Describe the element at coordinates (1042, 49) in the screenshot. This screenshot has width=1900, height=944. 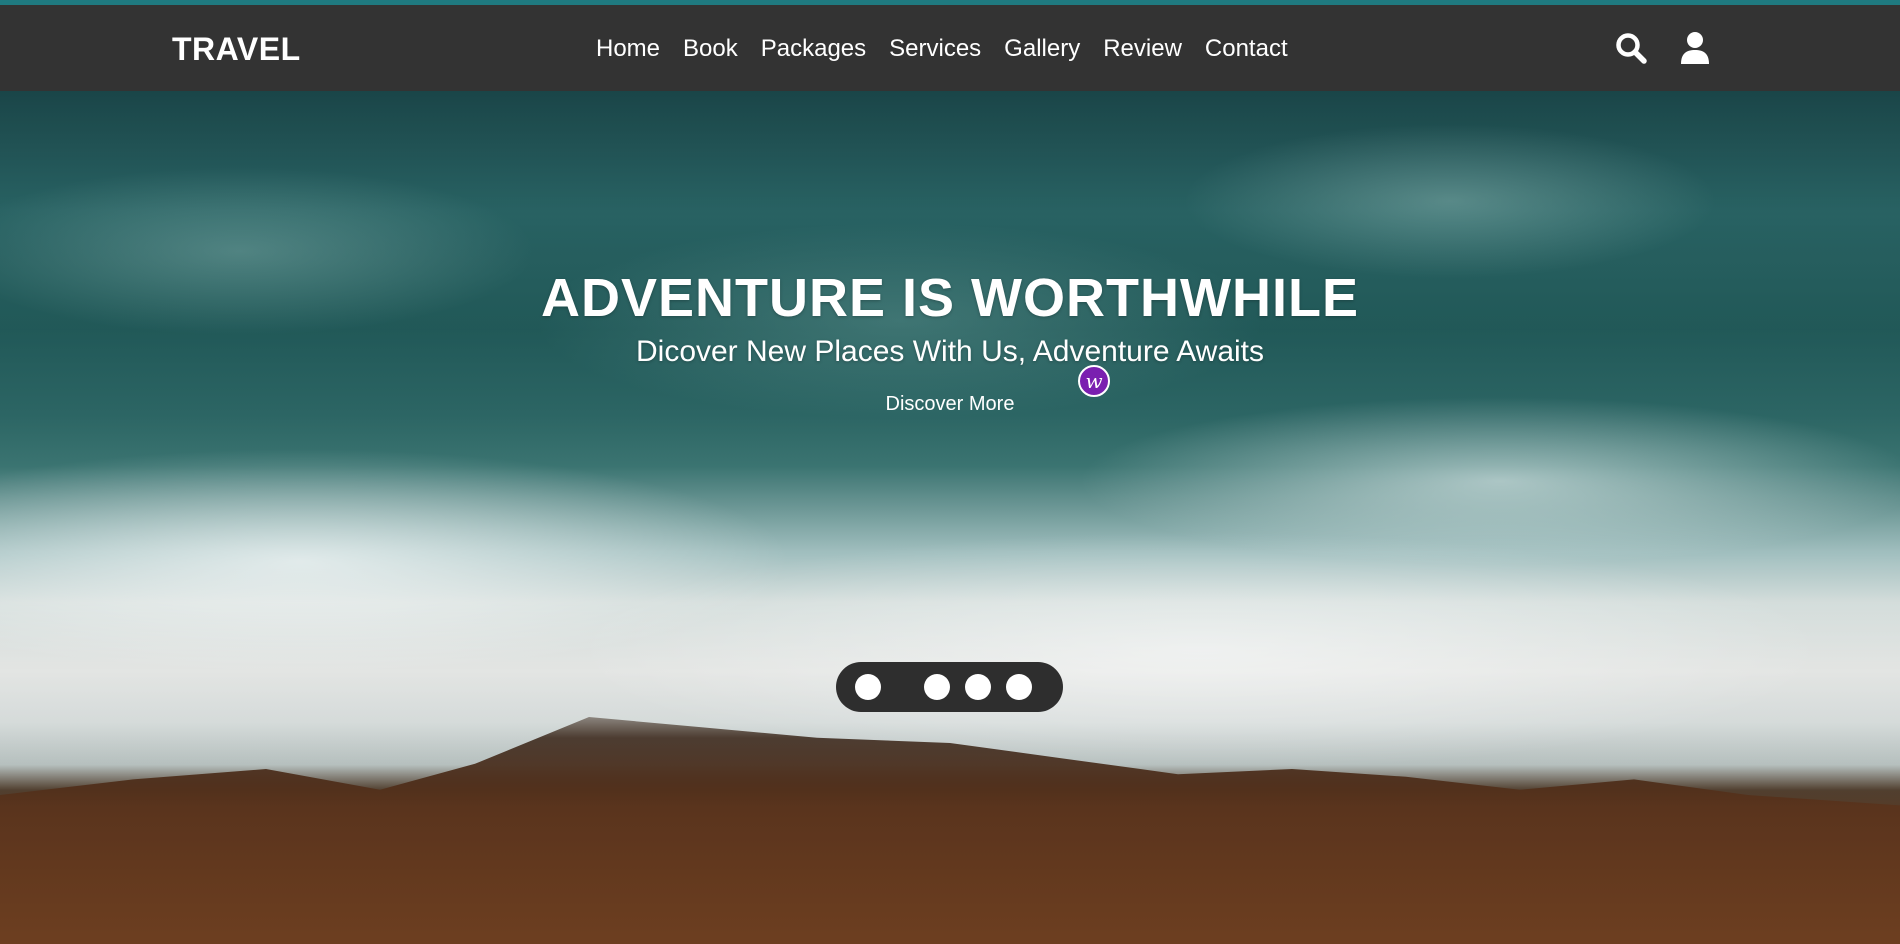
I see `nav-gallery: Gallery` at that location.